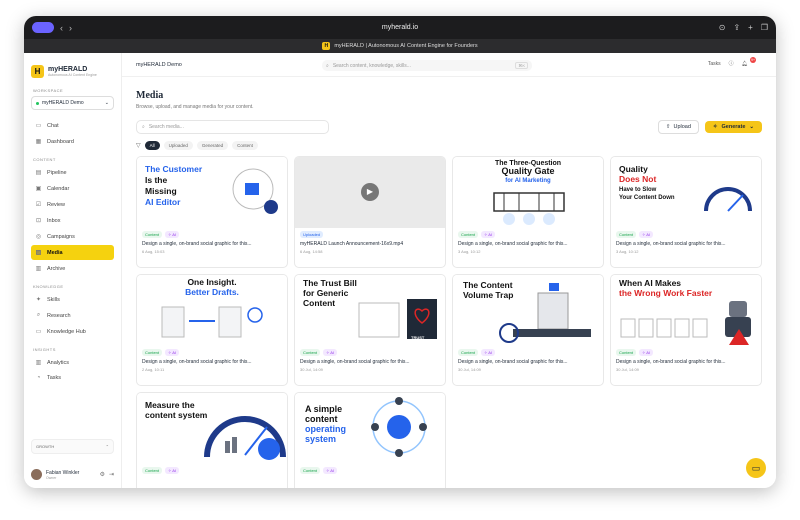 The width and height of the screenshot is (800, 520). Describe the element at coordinates (152, 145) in the screenshot. I see `filter-all: All` at that location.